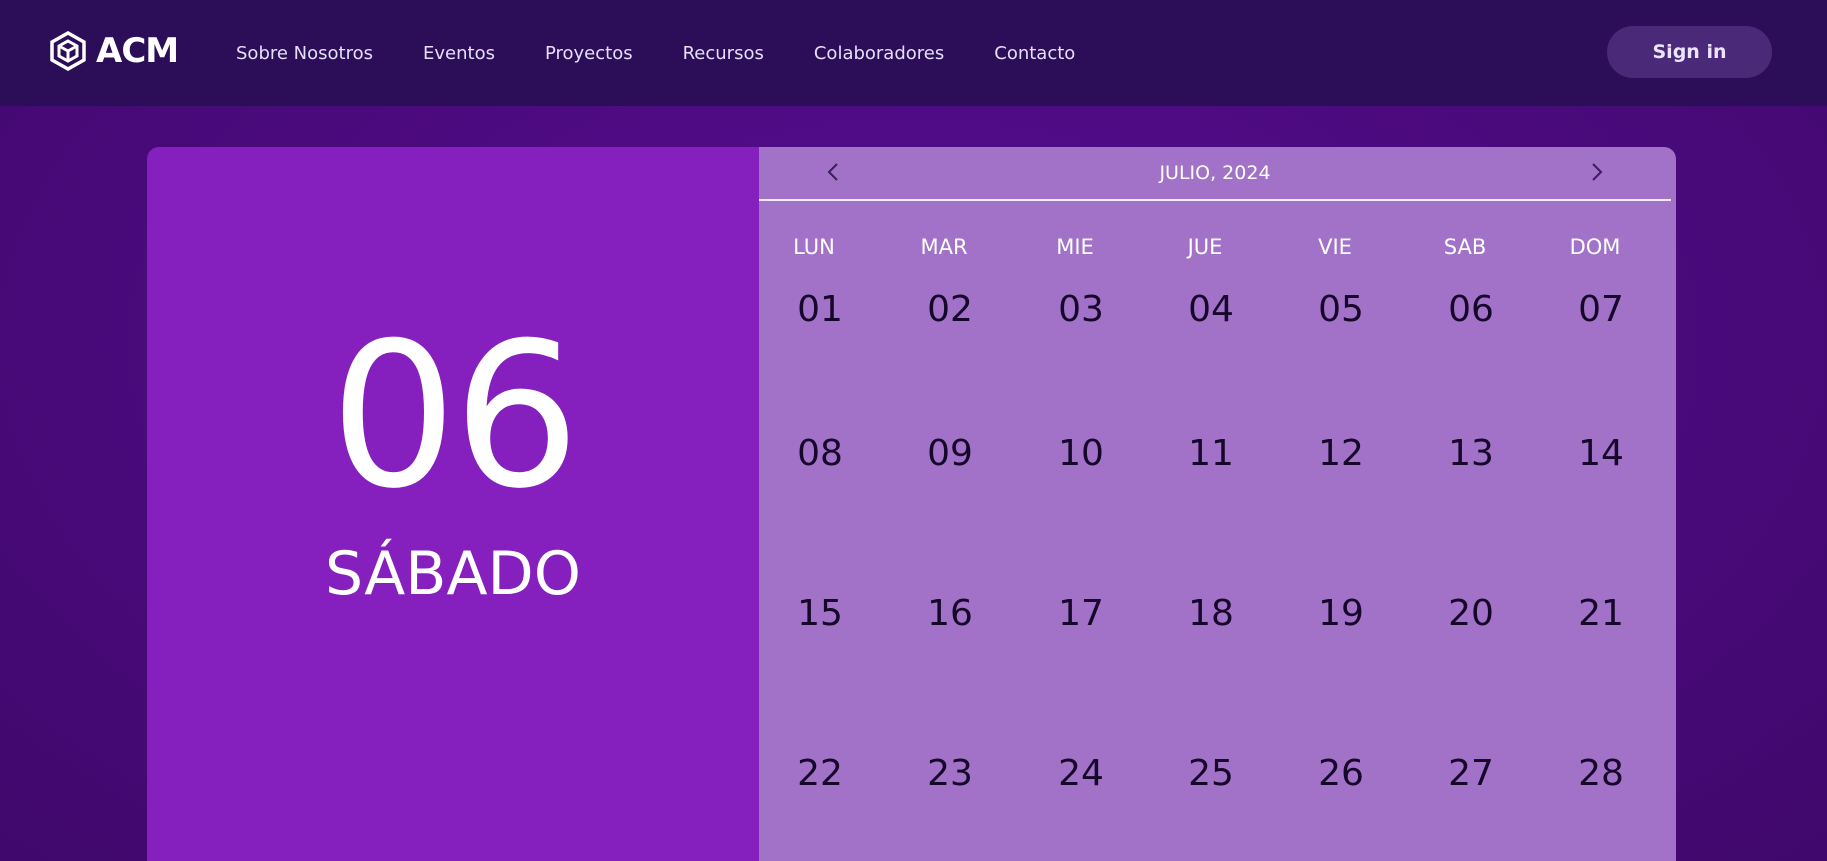  What do you see at coordinates (459, 53) in the screenshot?
I see `nav-link-eventos: Eventos` at bounding box center [459, 53].